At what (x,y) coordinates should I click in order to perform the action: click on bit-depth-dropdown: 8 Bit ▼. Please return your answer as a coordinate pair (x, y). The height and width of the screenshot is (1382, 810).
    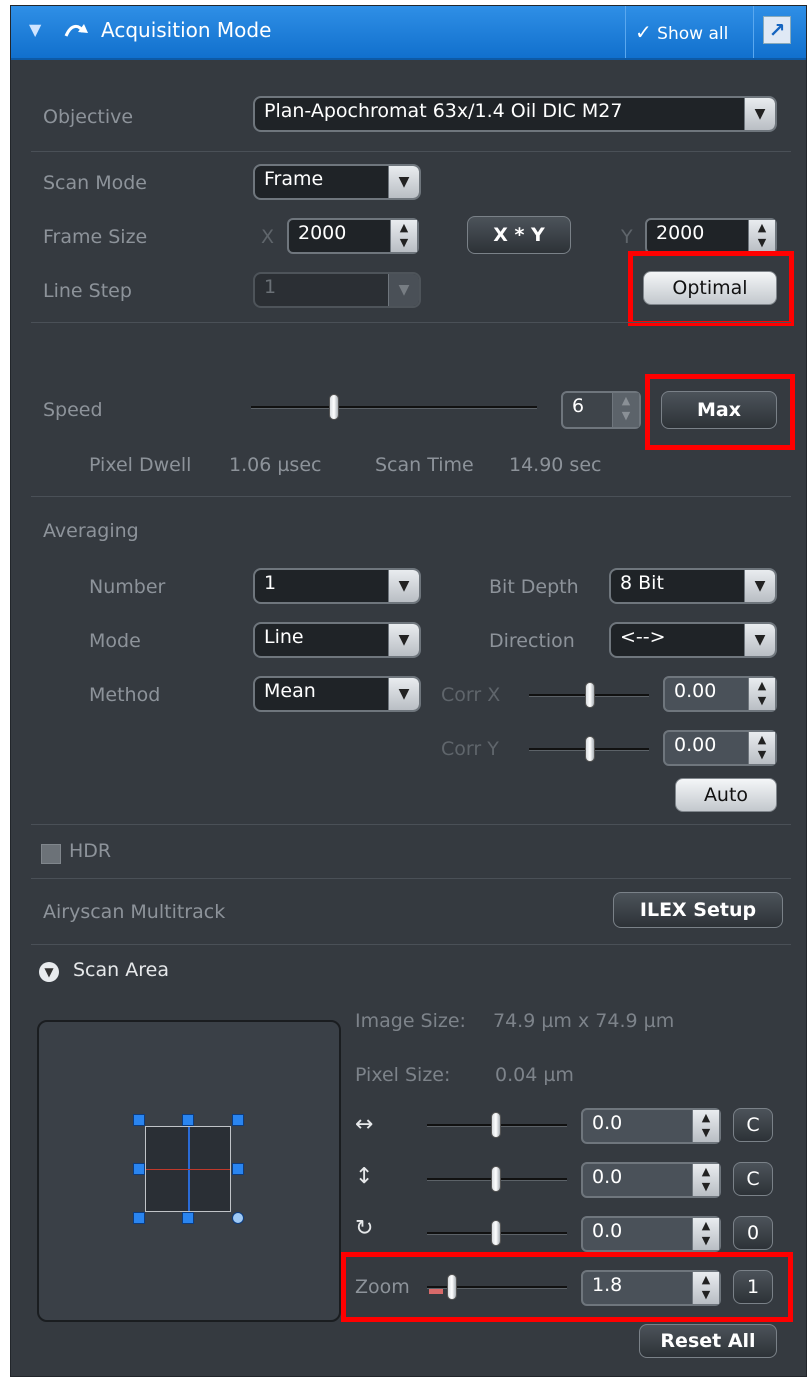
    Looking at the image, I should click on (693, 586).